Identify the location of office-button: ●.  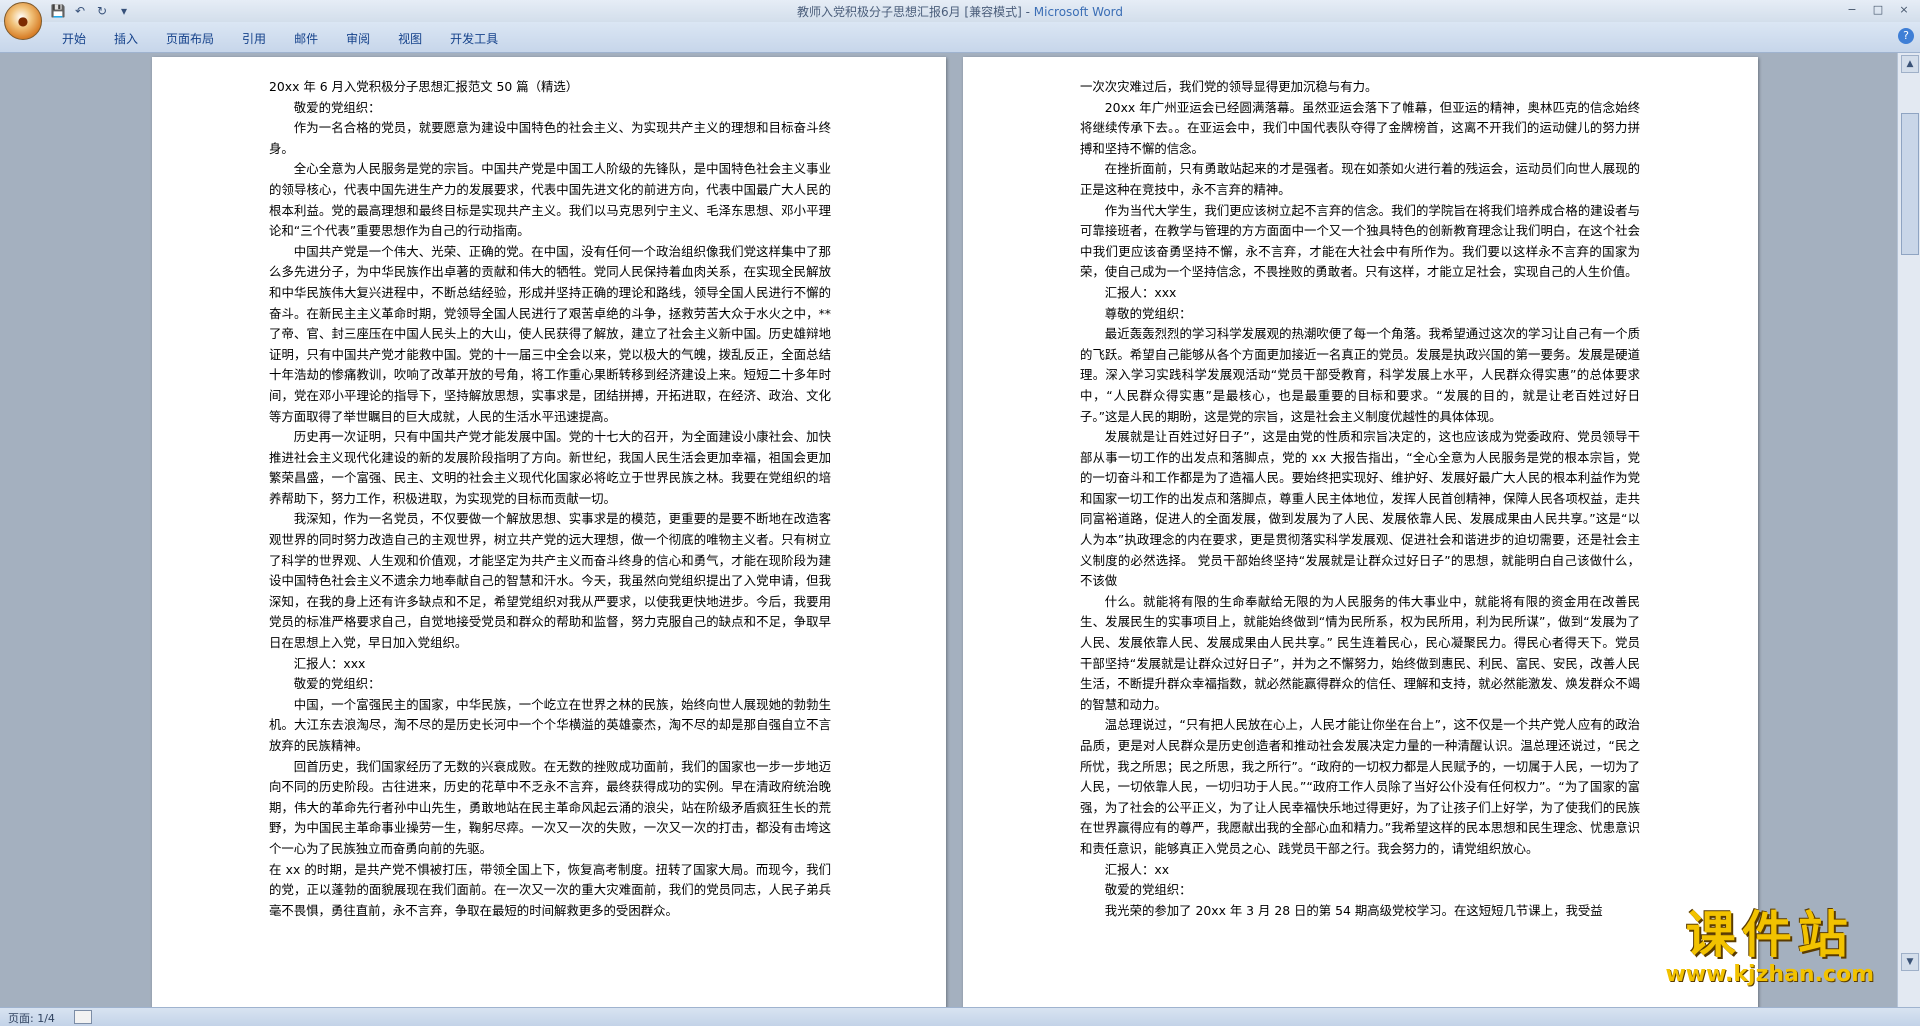
(23, 21).